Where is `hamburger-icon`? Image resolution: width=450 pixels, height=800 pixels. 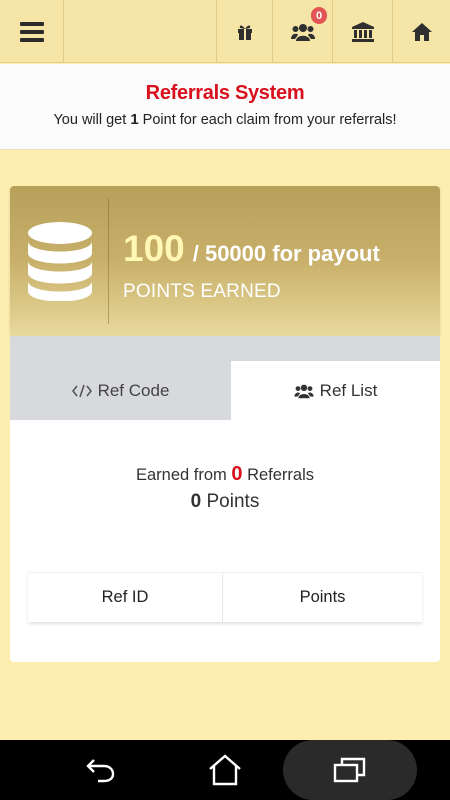 hamburger-icon is located at coordinates (31, 31).